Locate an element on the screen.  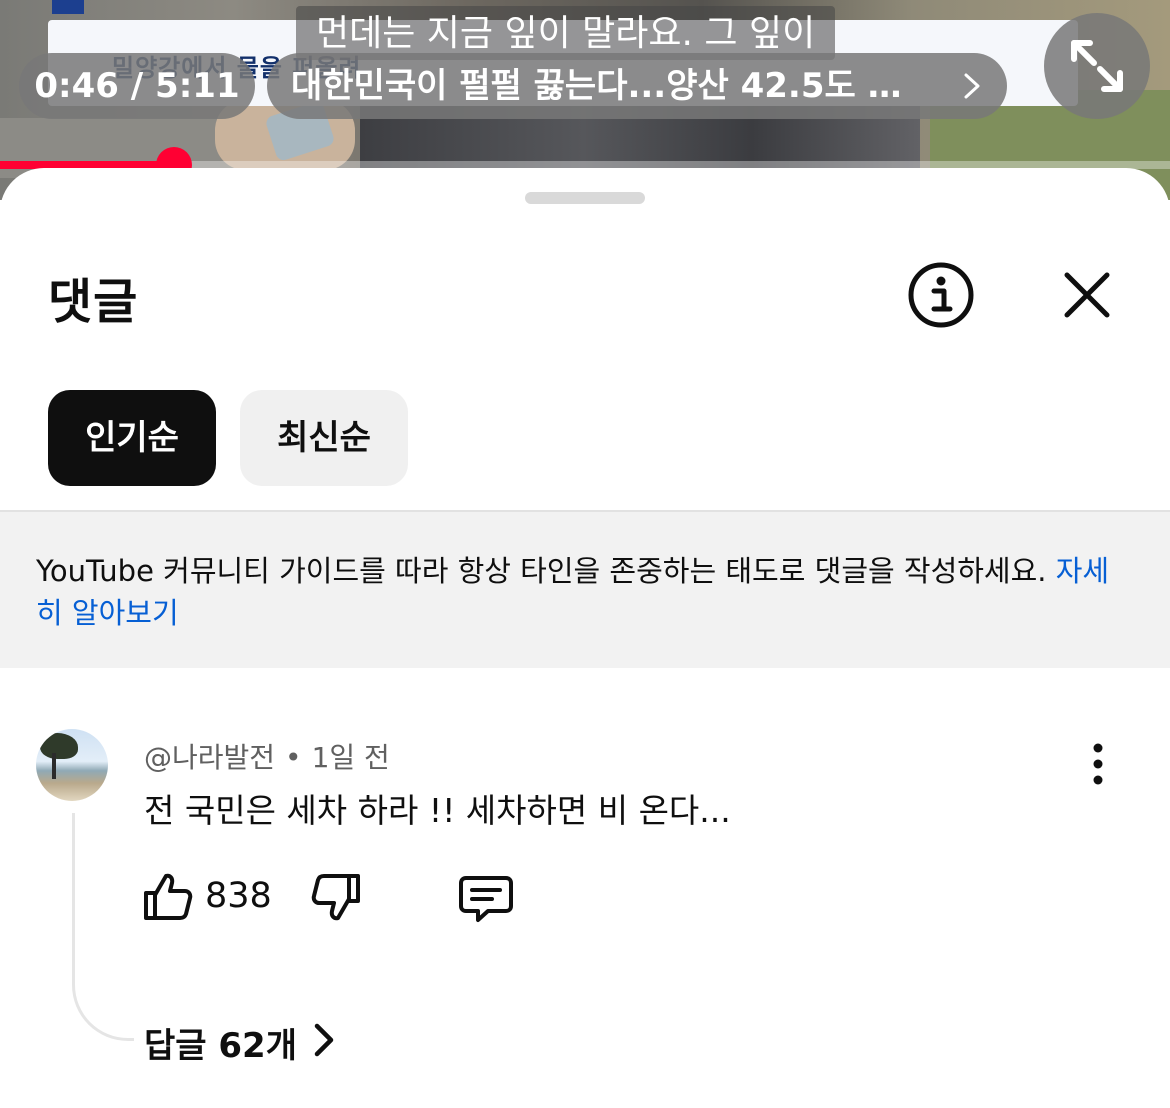
comment-meta: @나라발전 • 1일 전 is located at coordinates (267, 756).